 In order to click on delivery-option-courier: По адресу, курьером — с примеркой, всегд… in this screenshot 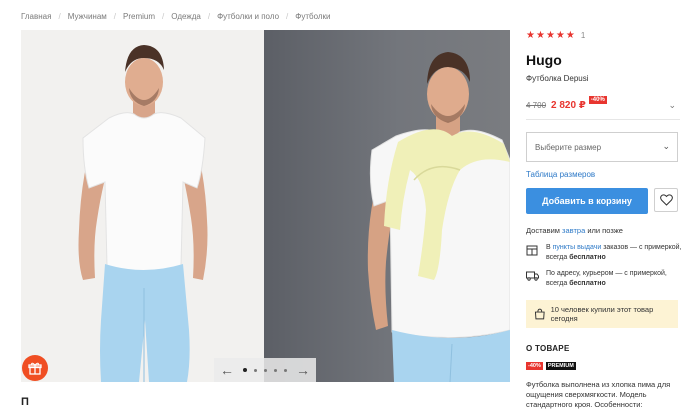, I will do `click(604, 279)`.